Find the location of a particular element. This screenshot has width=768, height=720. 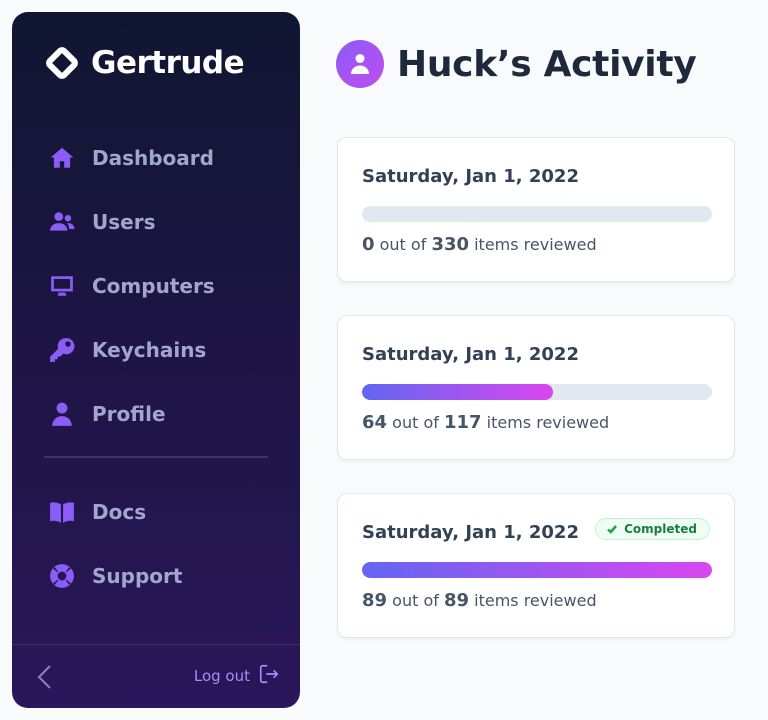

sidebar-item-profile: Profile is located at coordinates (168, 414).